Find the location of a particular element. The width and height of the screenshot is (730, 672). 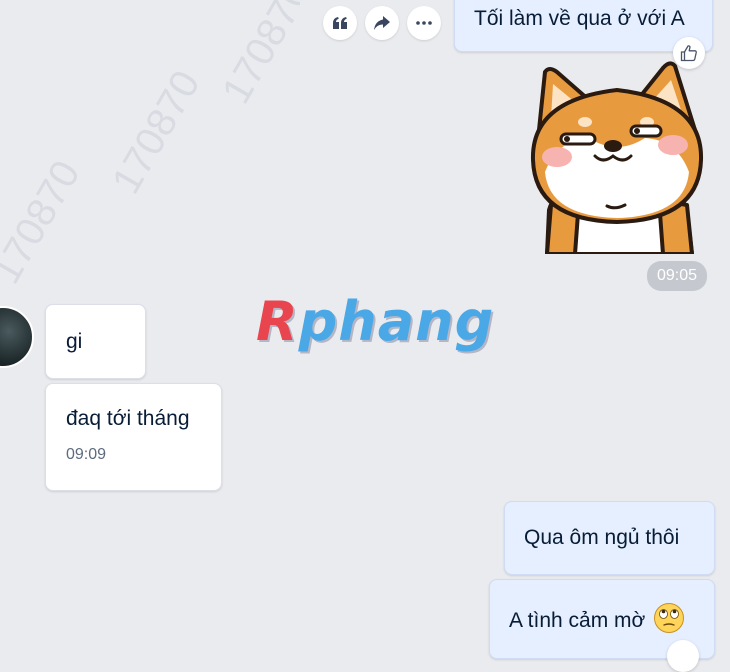

react-like-button is located at coordinates (683, 656).